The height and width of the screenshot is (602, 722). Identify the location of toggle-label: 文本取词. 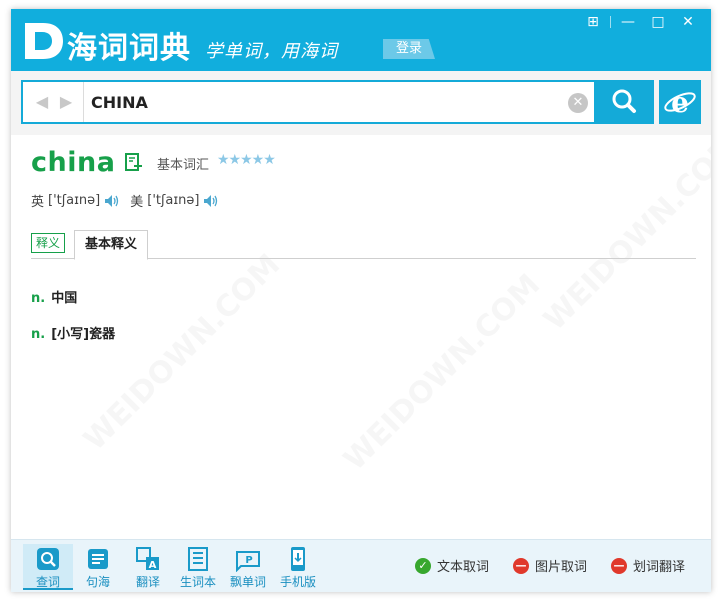
(463, 567).